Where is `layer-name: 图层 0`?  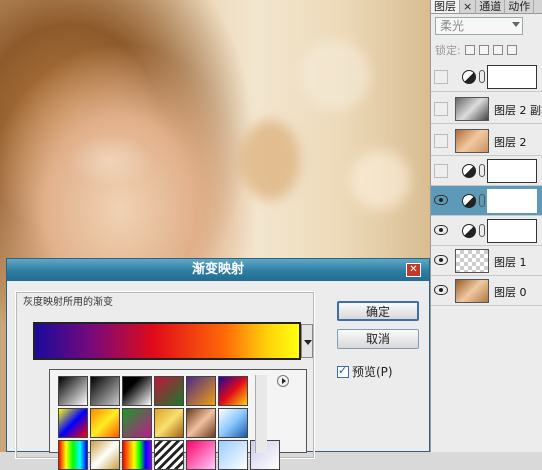
layer-name: 图层 0 is located at coordinates (510, 292).